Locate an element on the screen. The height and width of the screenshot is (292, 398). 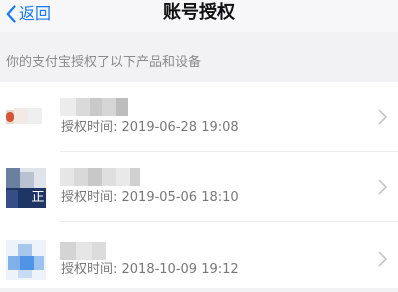
navigation-bar: 返回 账号授权 is located at coordinates (199, 16).